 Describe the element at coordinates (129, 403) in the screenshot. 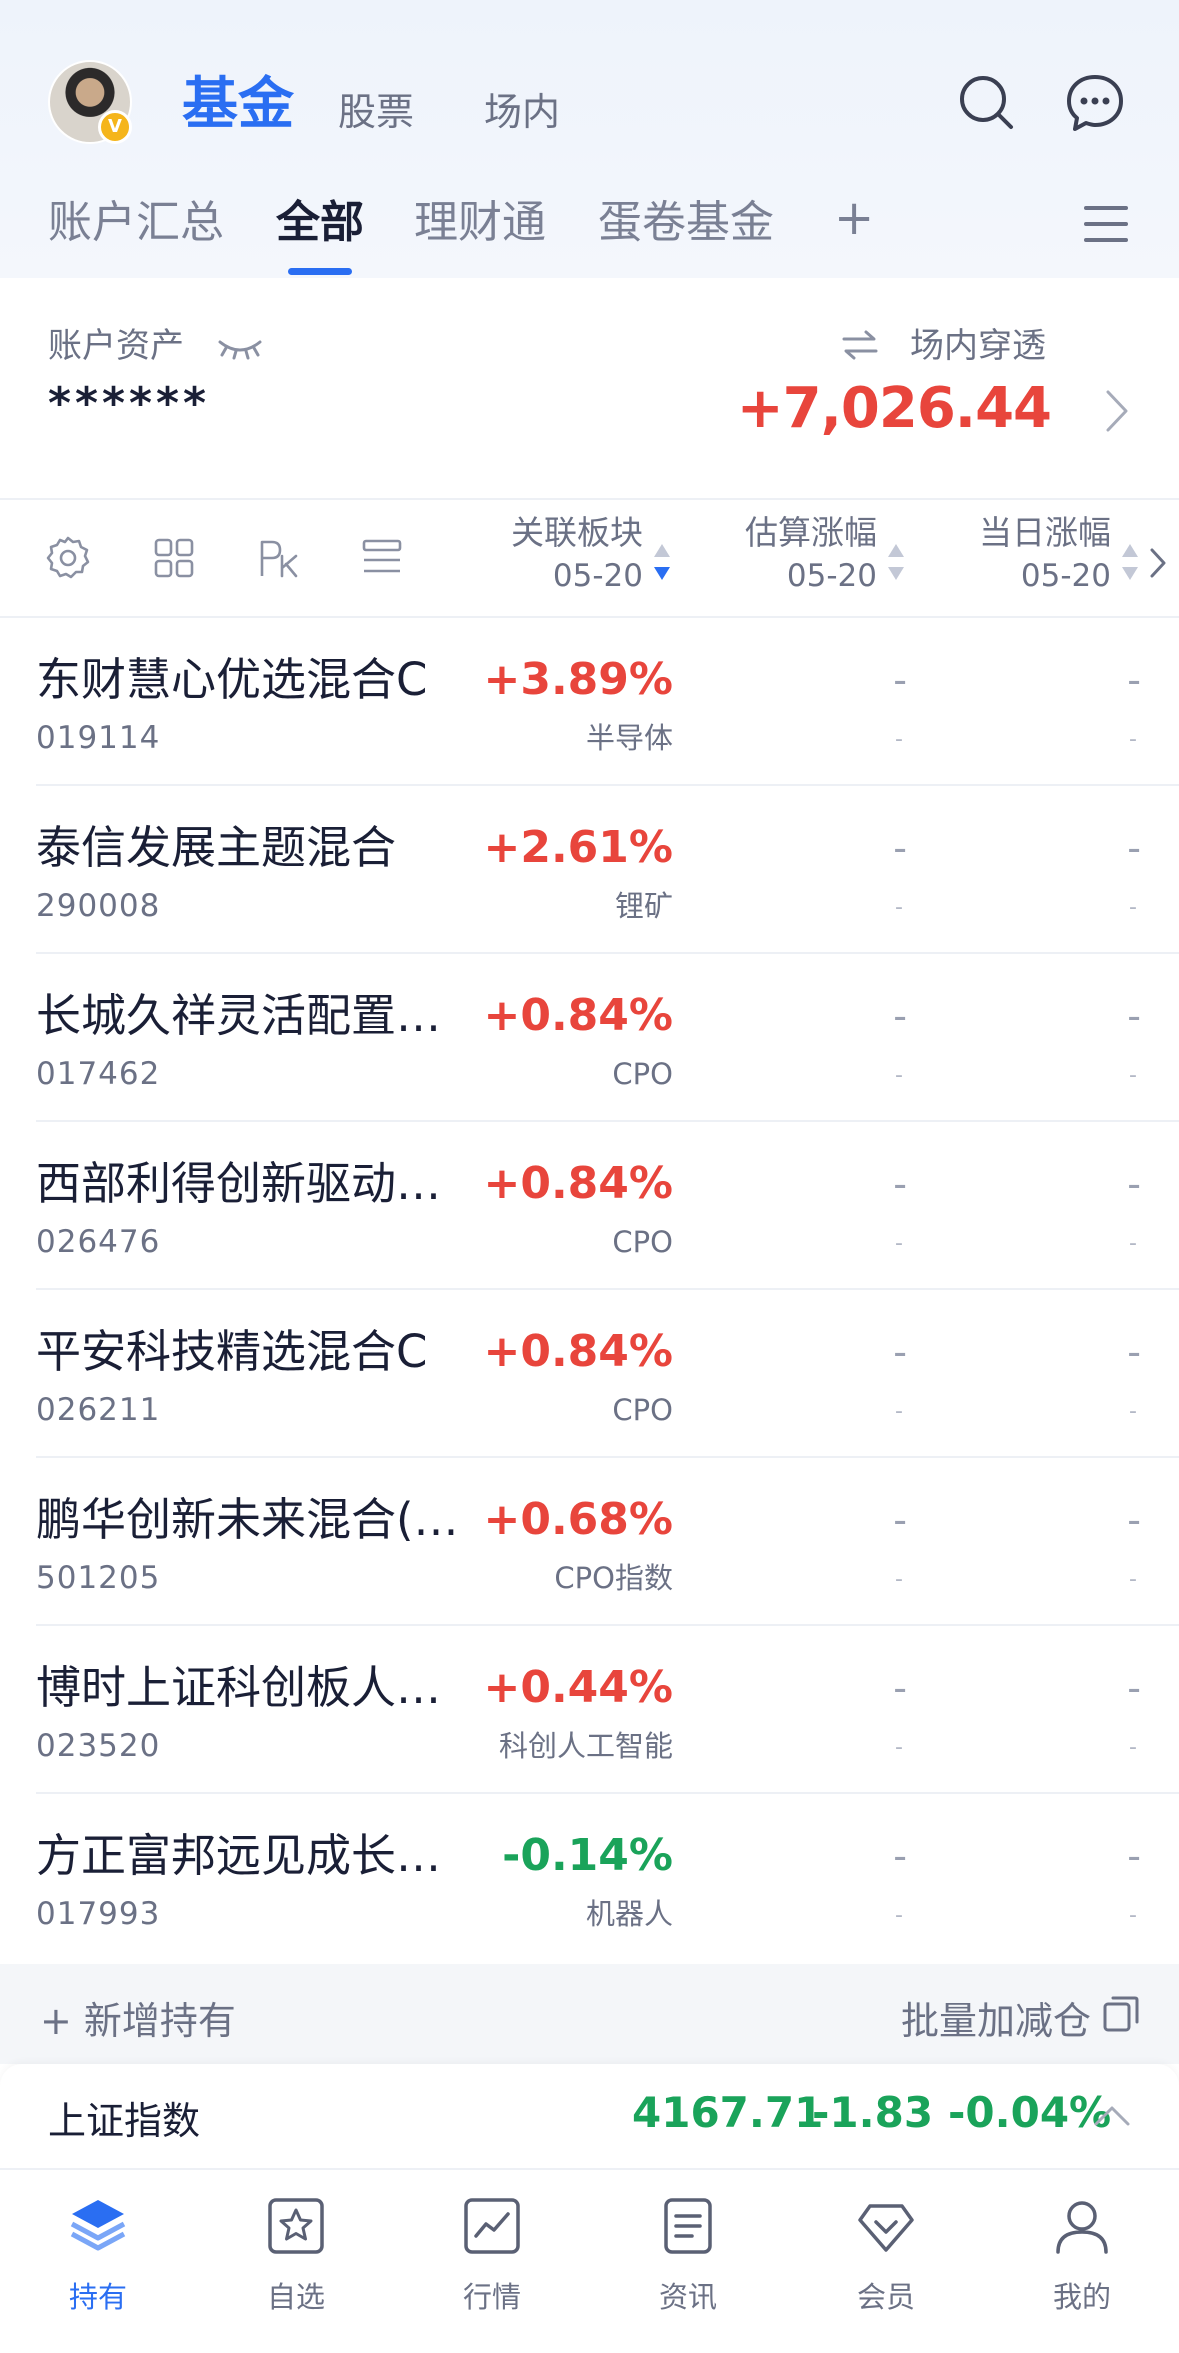

I see `assets-hidden-value: ******` at that location.